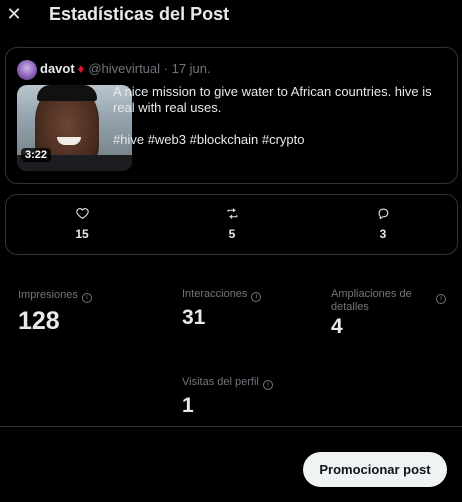  I want to click on header: ✕ Estadísticas del Post, so click(231, 15).